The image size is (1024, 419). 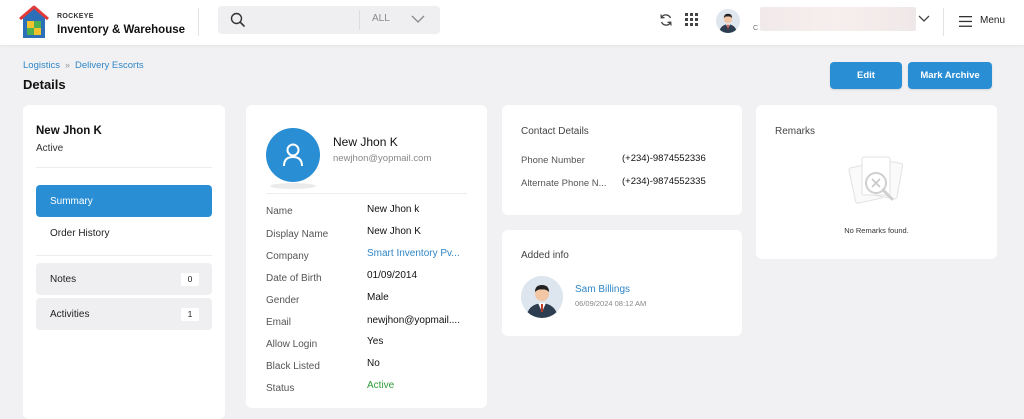 I want to click on remarks-card: Remarks No Remarks found., so click(x=876, y=182).